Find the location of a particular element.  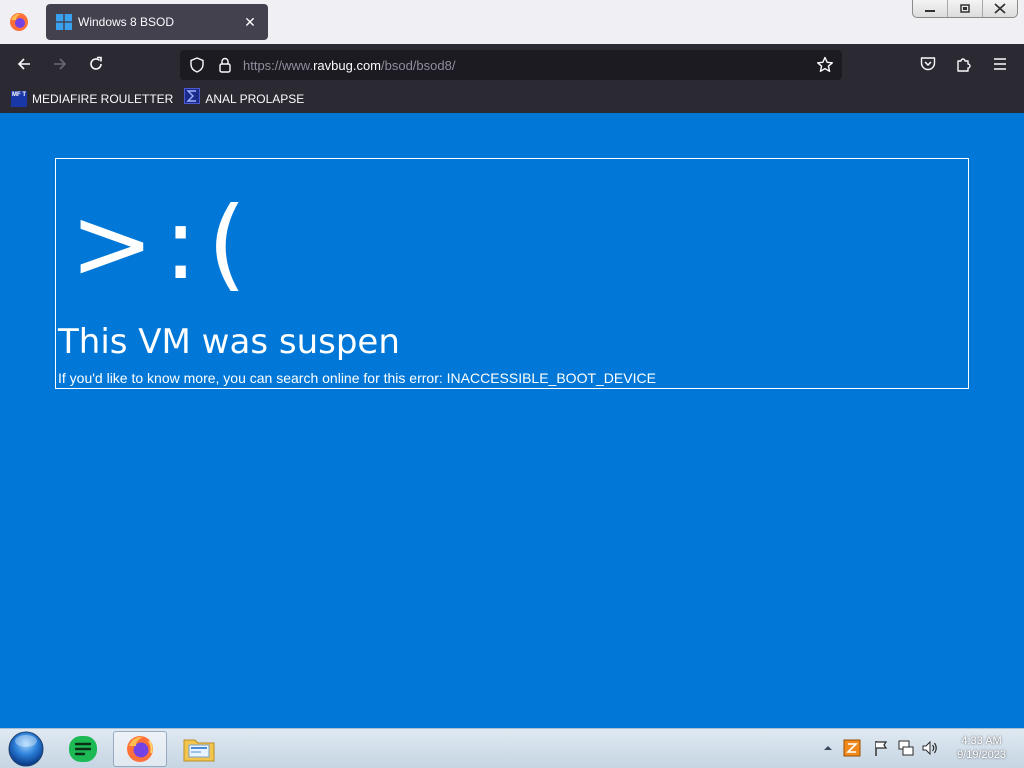

address-bar: https://www.ravbug.com/bsod/bsod8/ is located at coordinates (511, 65).